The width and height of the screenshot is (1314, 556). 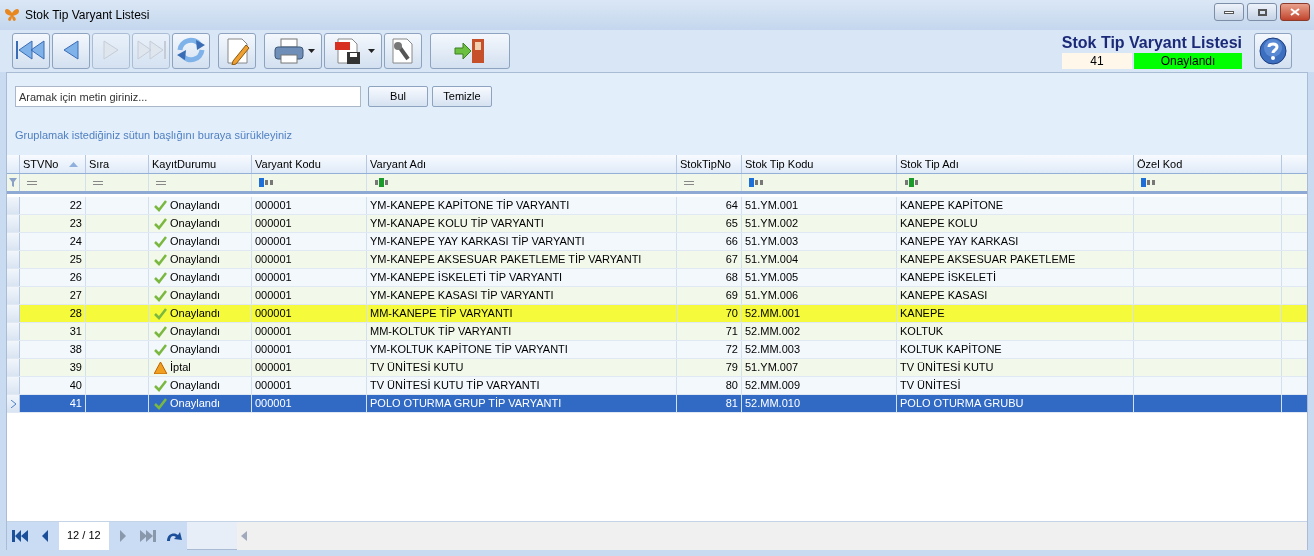 What do you see at coordinates (398, 96) in the screenshot?
I see `search-panel-button: Bul` at bounding box center [398, 96].